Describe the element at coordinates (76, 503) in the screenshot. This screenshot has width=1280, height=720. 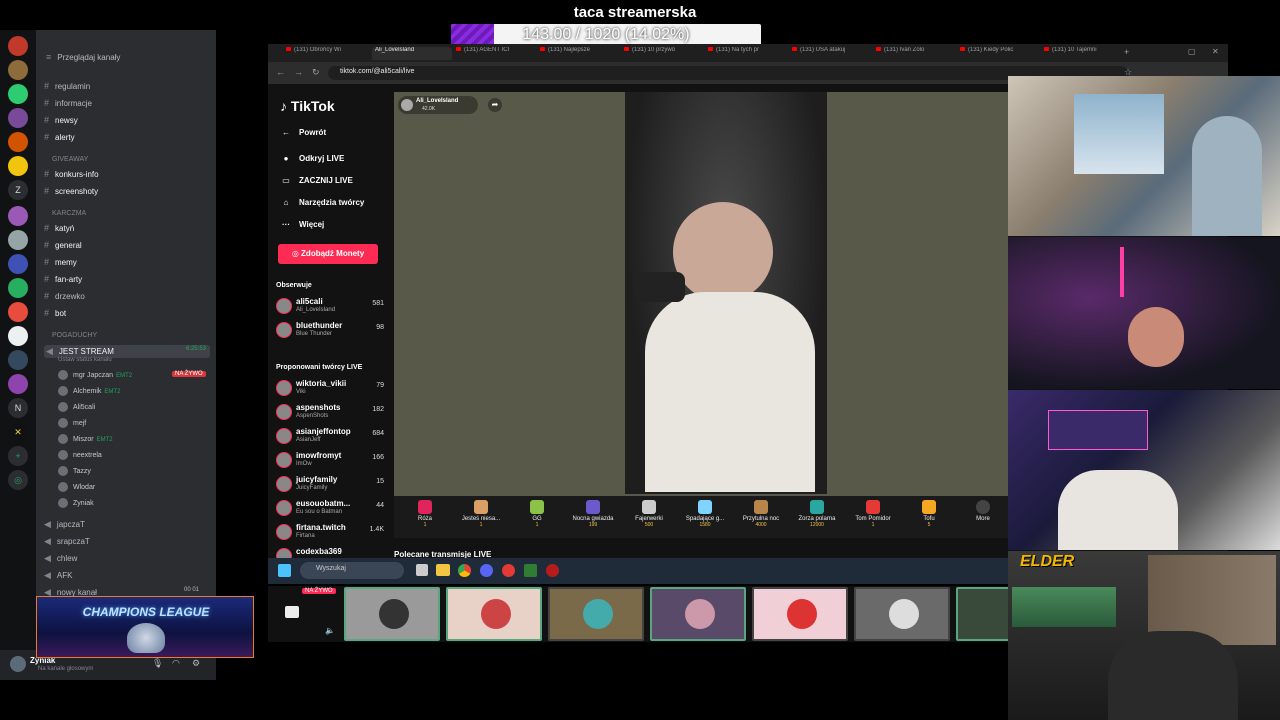
I see `voice-user: Zyniak` at that location.